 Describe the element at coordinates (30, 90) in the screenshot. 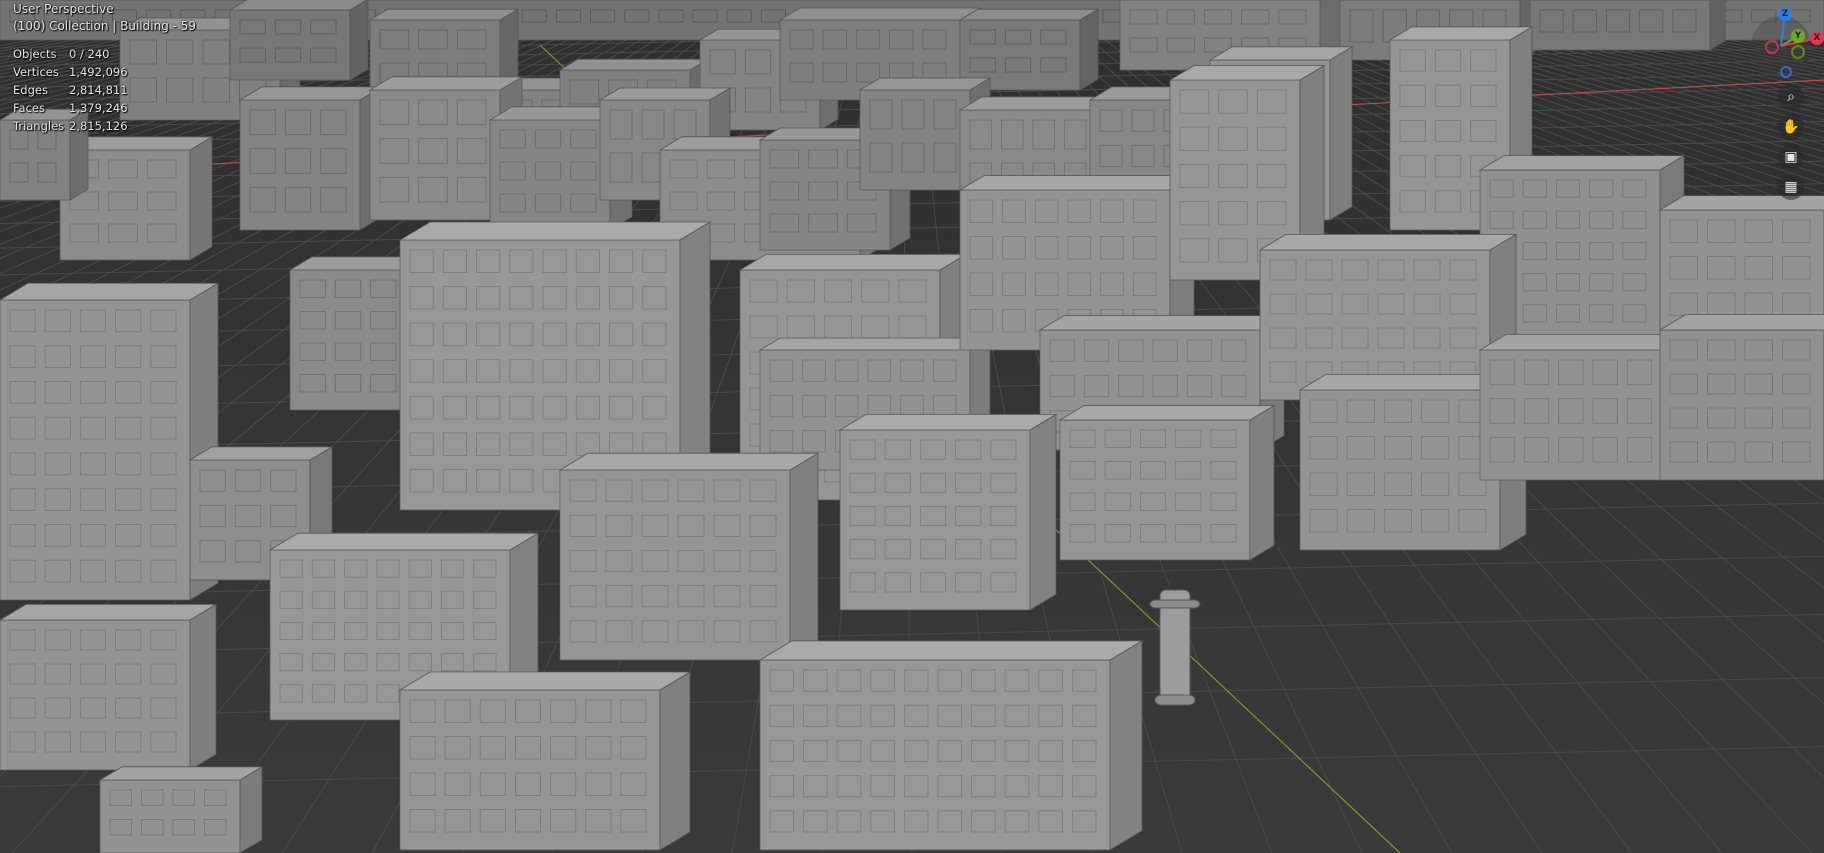

I see `stat-label: Edges` at that location.